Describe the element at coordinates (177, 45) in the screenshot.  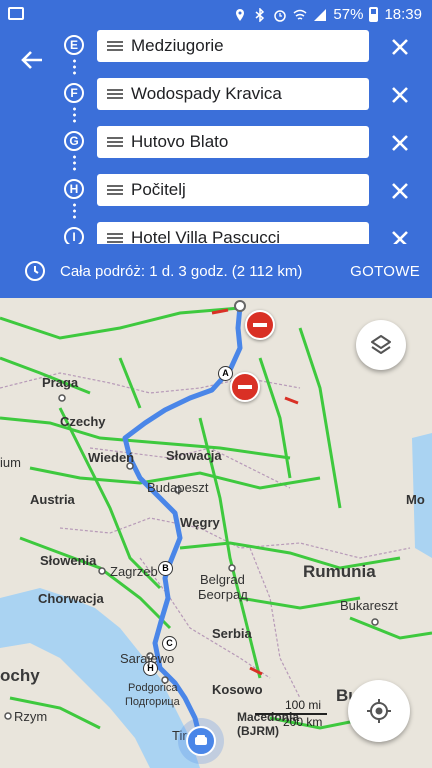
I see `stop-name: Medziugorie` at that location.